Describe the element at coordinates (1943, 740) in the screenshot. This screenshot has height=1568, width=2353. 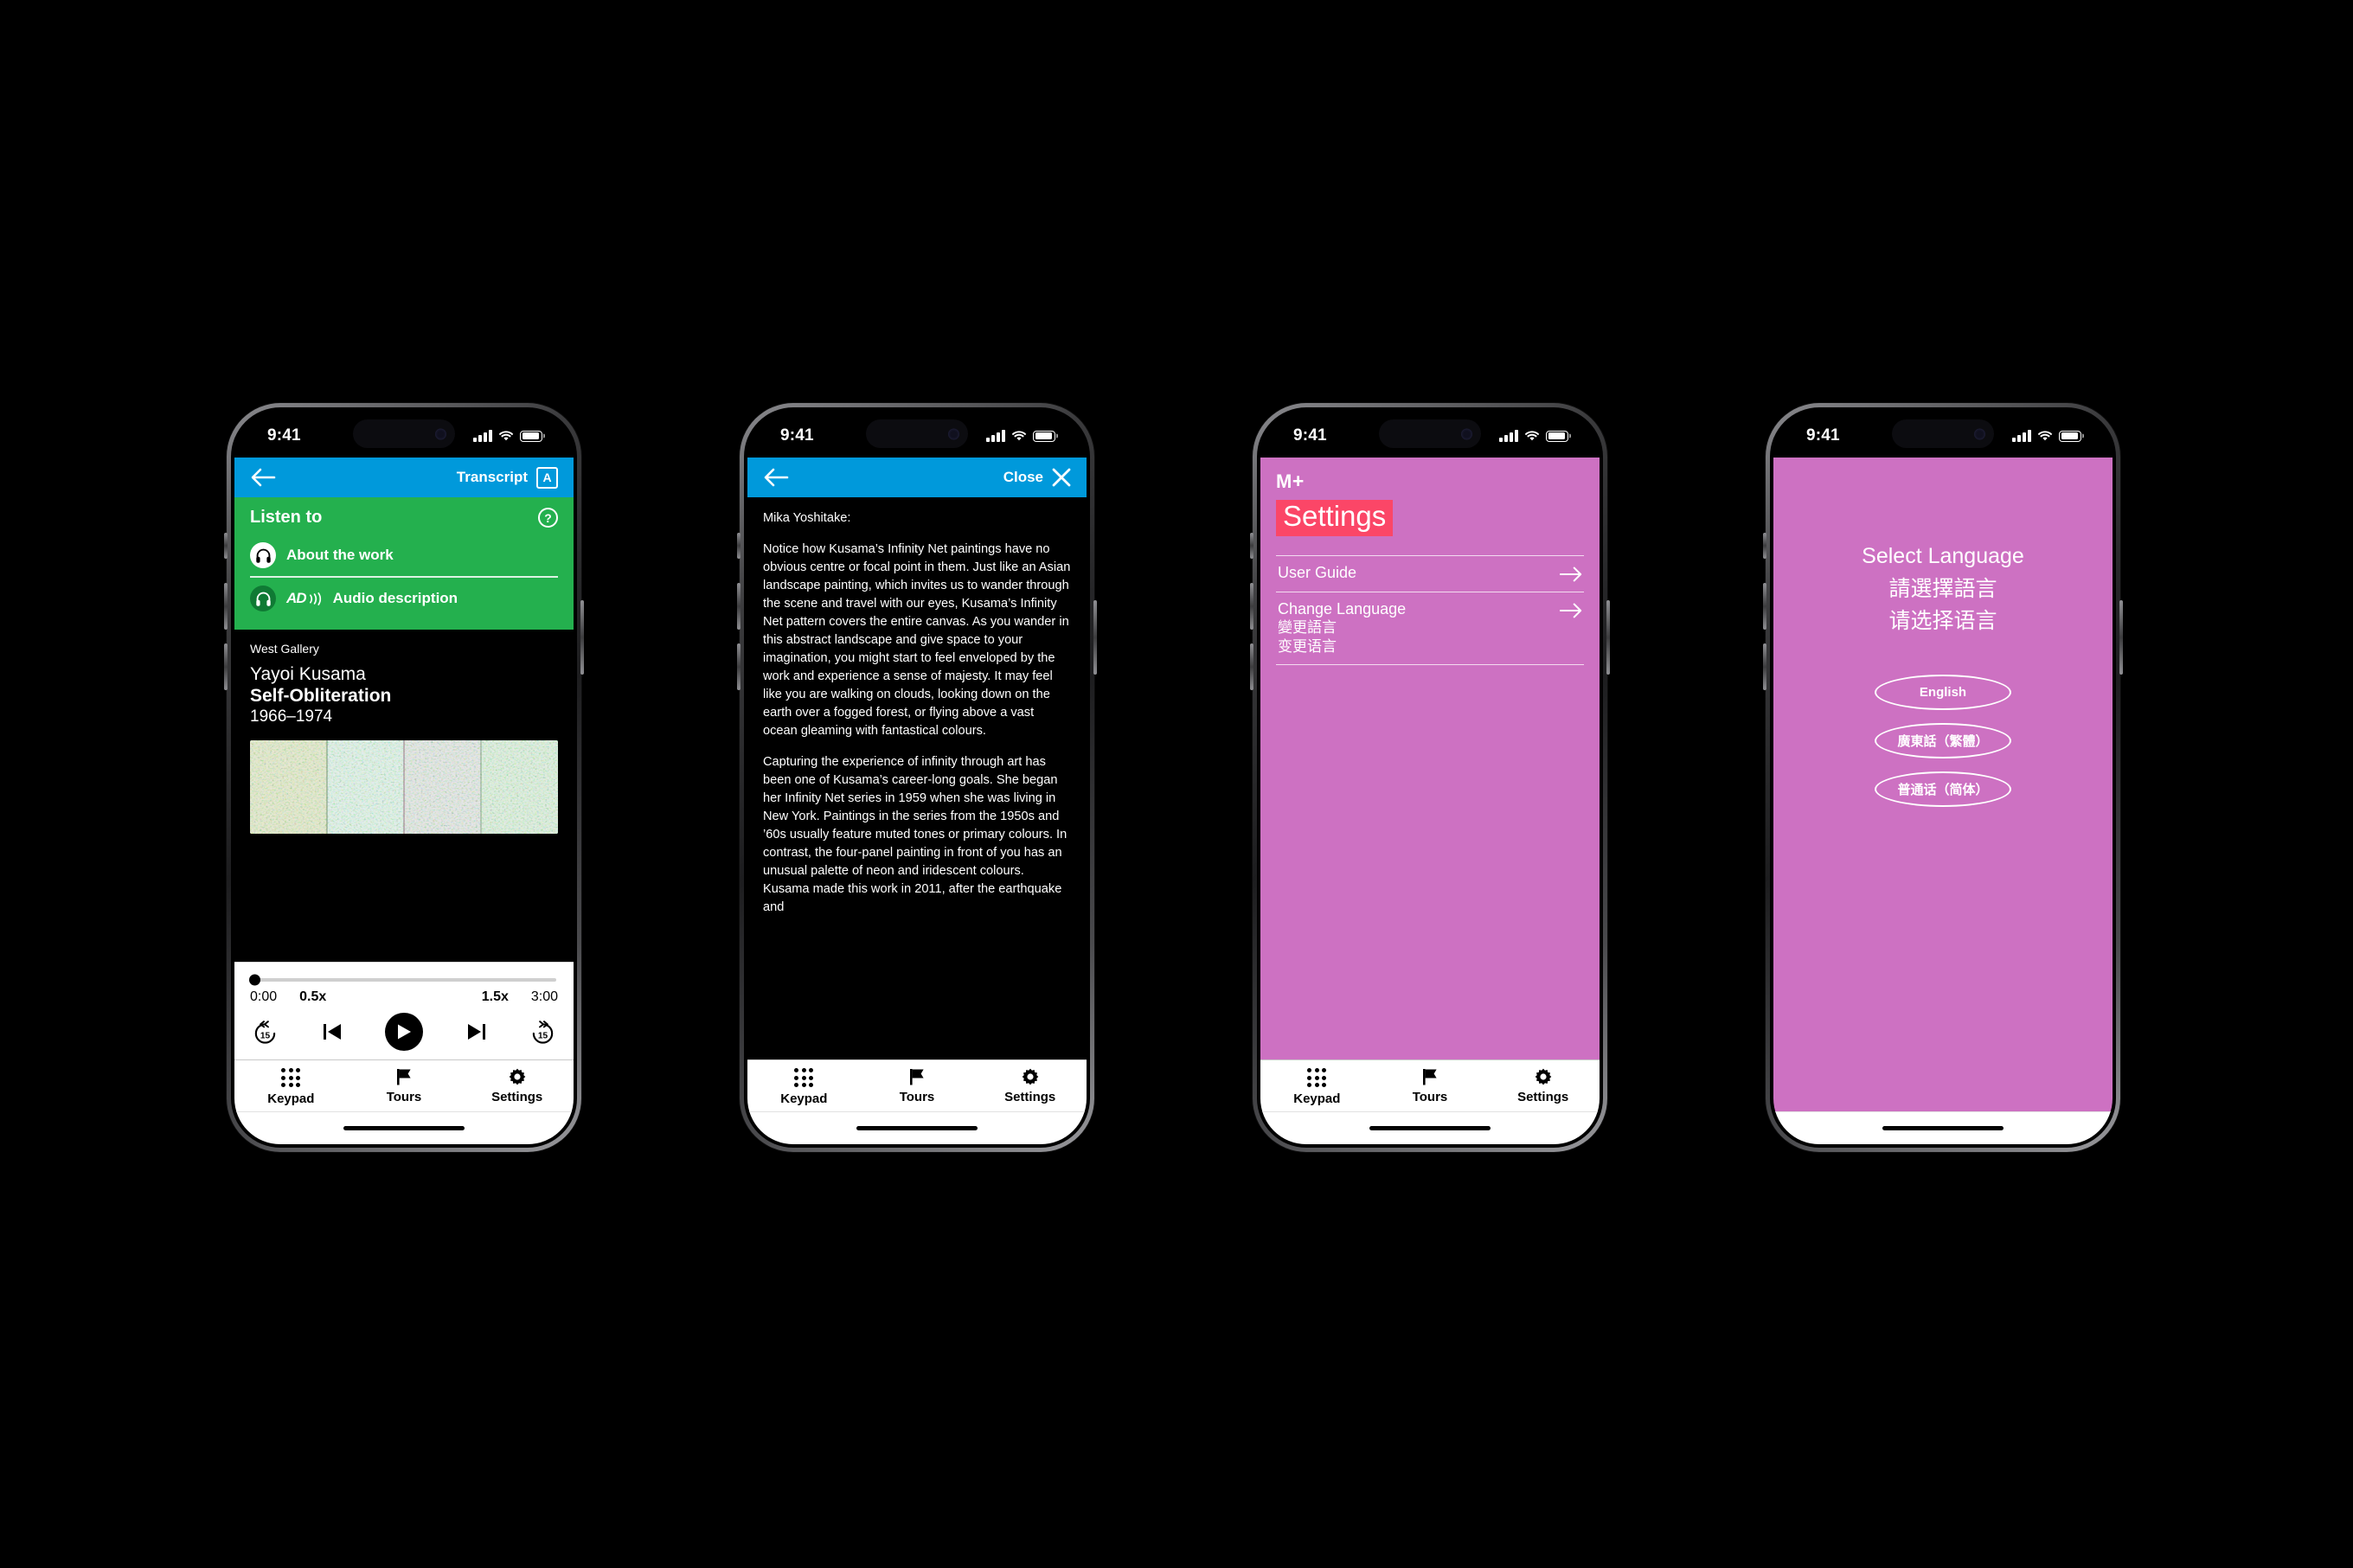
I see `language-option-cantonese-traditional: 廣東話（繁體）` at that location.